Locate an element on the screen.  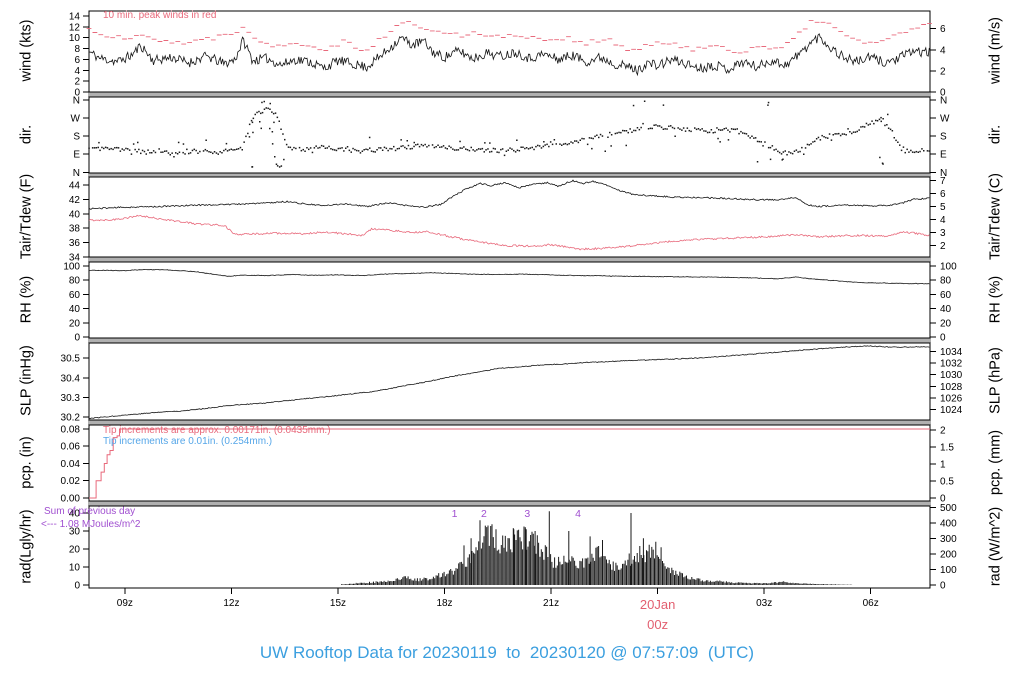
axis-title-rad-left: rad(Lgly/hr) is located at coordinates (26, 546).